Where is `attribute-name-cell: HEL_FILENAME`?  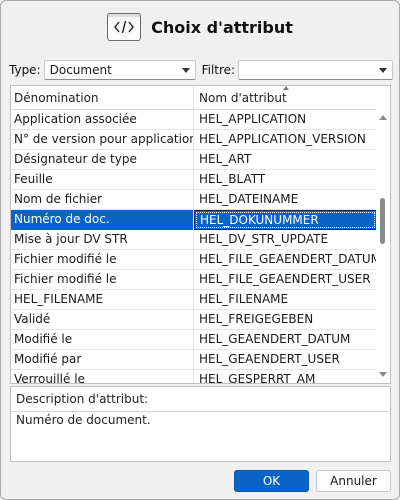 attribute-name-cell: HEL_FILENAME is located at coordinates (244, 299).